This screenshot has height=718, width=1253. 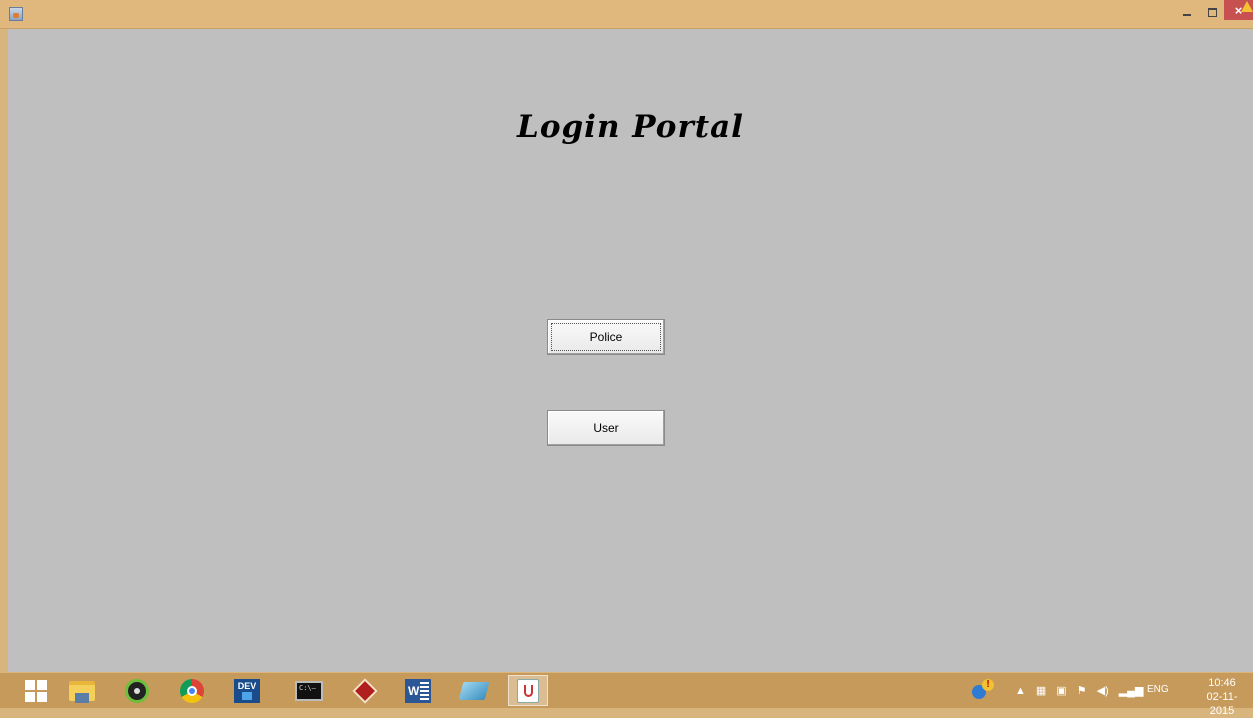 I want to click on network-device-icon: ▣, so click(x=1061, y=690).